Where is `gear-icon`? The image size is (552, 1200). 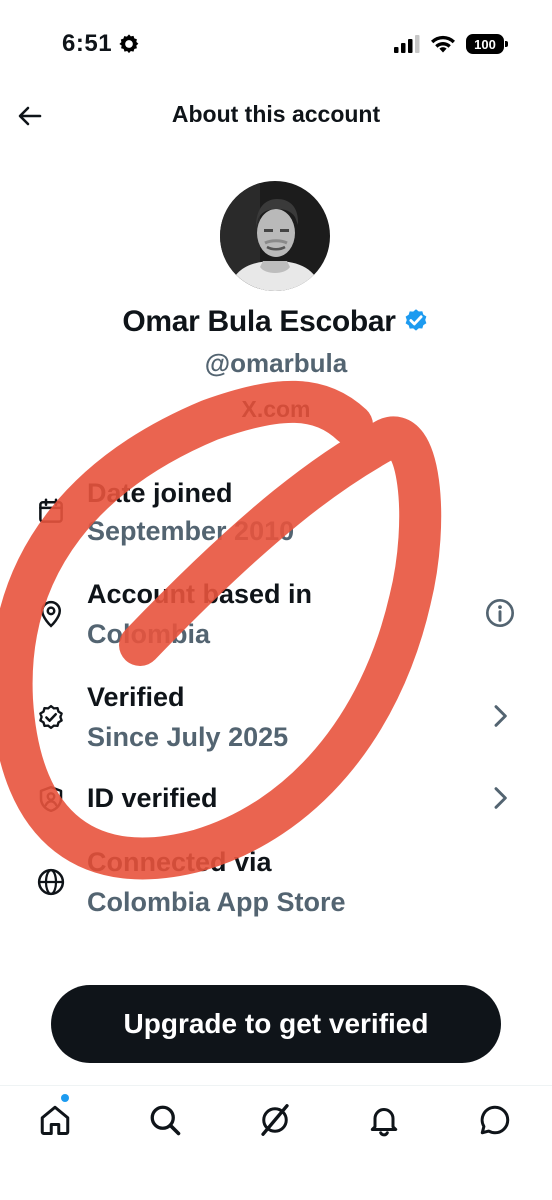
gear-icon is located at coordinates (129, 44).